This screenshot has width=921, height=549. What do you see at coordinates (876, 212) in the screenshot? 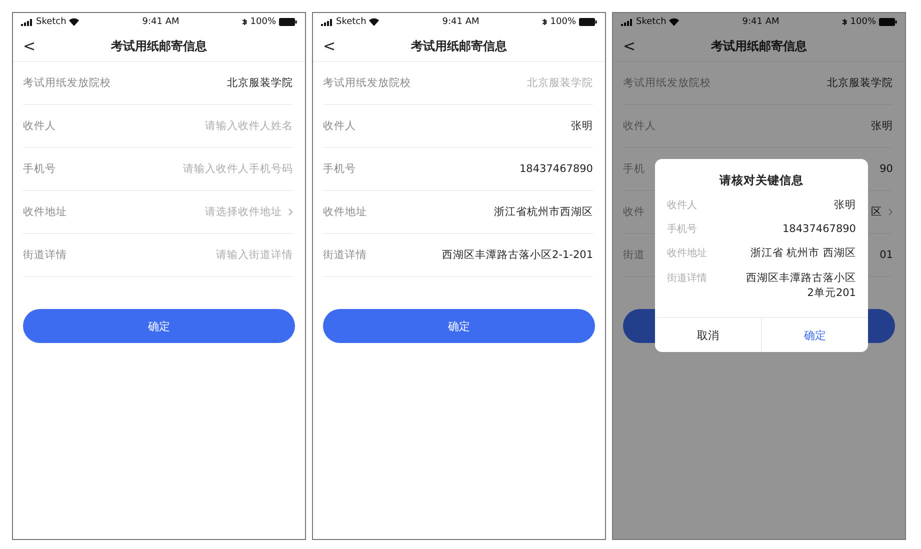
I see `field-value: 区` at bounding box center [876, 212].